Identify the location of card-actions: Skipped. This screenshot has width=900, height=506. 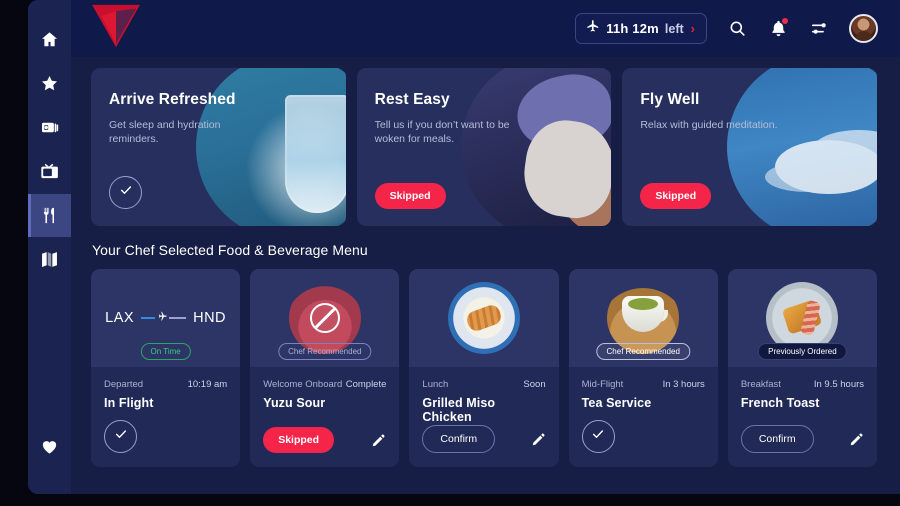
(324, 440).